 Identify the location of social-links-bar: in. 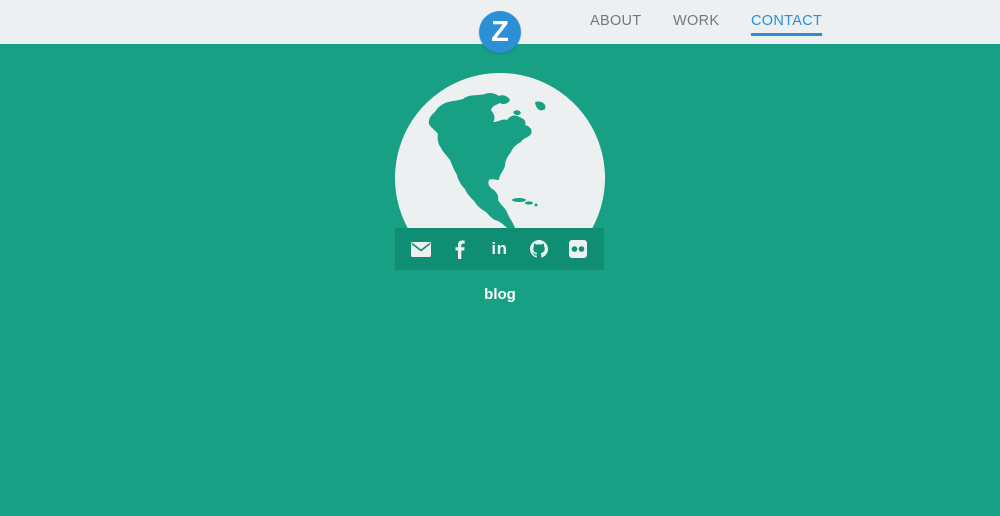
(499, 249).